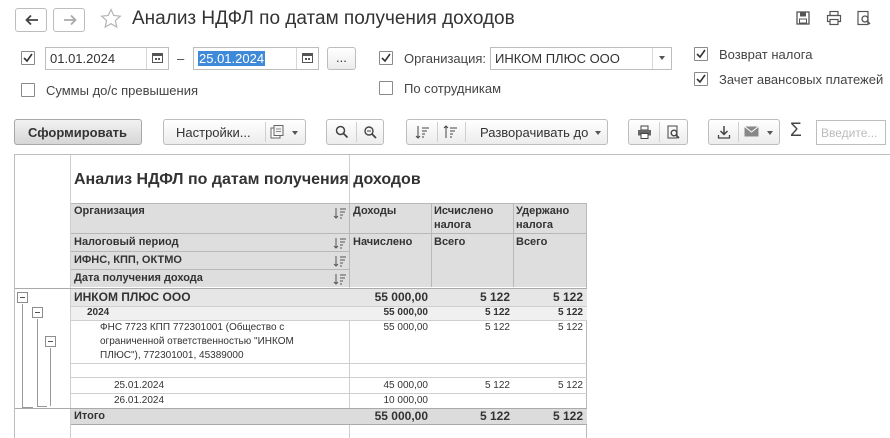 This screenshot has height=438, width=890. What do you see at coordinates (724, 132) in the screenshot?
I see `download-icon` at bounding box center [724, 132].